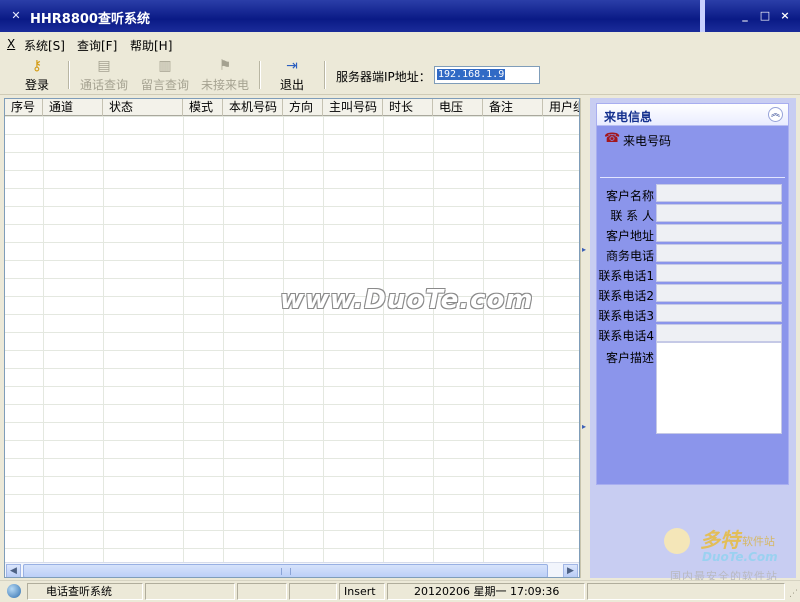 Image resolution: width=800 pixels, height=602 pixels. What do you see at coordinates (353, 107) in the screenshot?
I see `column-header-caller-number: 主叫号码` at bounding box center [353, 107].